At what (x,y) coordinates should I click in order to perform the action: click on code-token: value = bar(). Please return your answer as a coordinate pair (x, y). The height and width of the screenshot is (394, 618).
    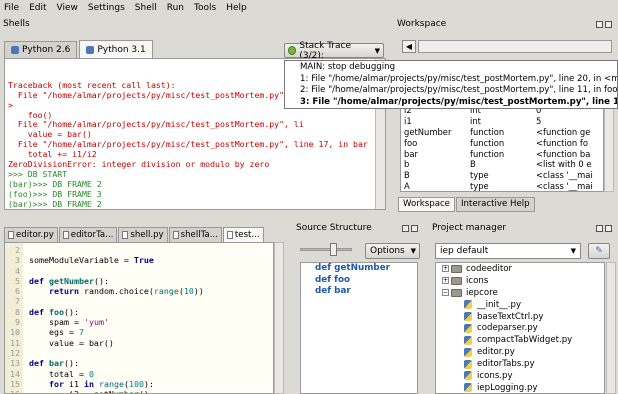
    Looking at the image, I should click on (71, 342).